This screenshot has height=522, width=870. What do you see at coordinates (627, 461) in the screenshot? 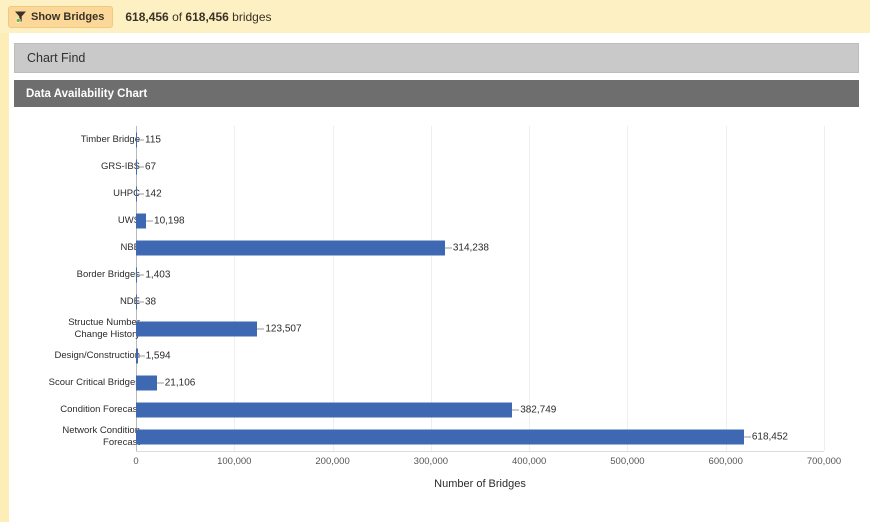
I see `x-axis-tick-label: 500,000` at bounding box center [627, 461].